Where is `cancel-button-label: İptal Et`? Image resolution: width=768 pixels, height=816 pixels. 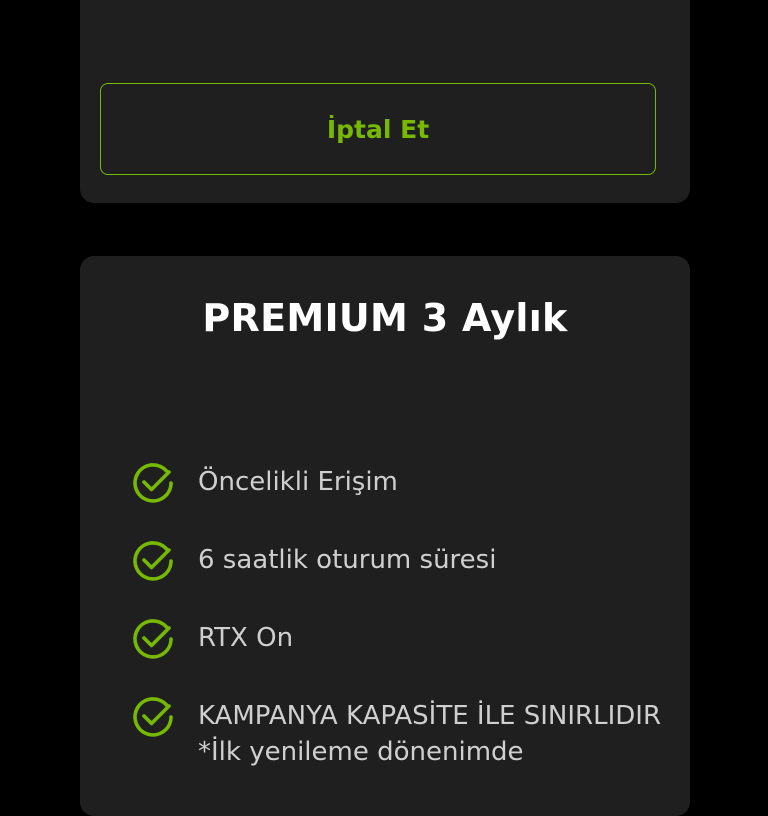
cancel-button-label: İptal Et is located at coordinates (378, 129).